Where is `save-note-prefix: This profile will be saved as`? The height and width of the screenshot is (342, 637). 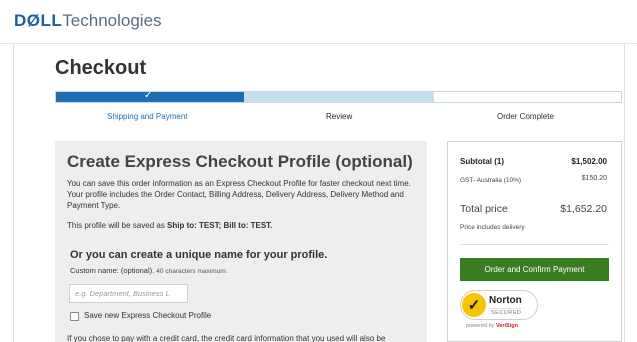 save-note-prefix: This profile will be saved as is located at coordinates (117, 225).